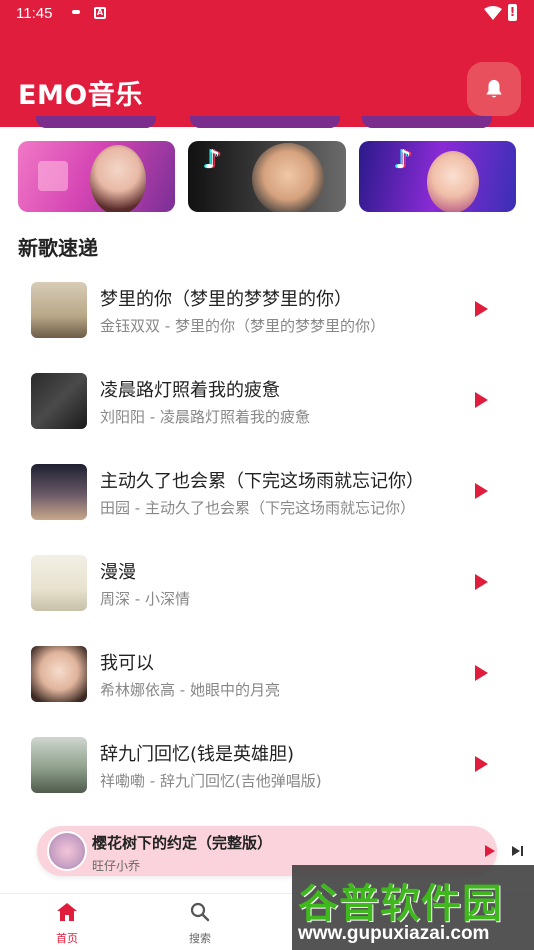 This screenshot has height=950, width=534. I want to click on app-title: EMO音乐, so click(80, 95).